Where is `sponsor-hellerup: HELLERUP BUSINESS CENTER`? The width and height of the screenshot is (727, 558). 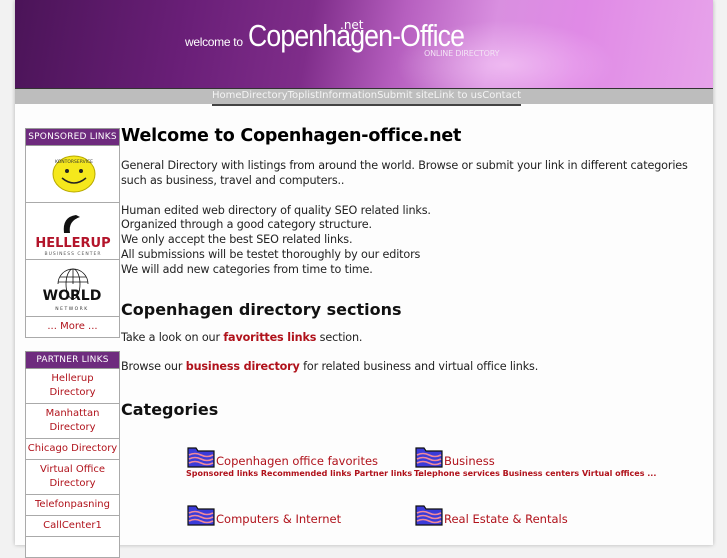
sponsor-hellerup: HELLERUP BUSINESS CENTER is located at coordinates (72, 231).